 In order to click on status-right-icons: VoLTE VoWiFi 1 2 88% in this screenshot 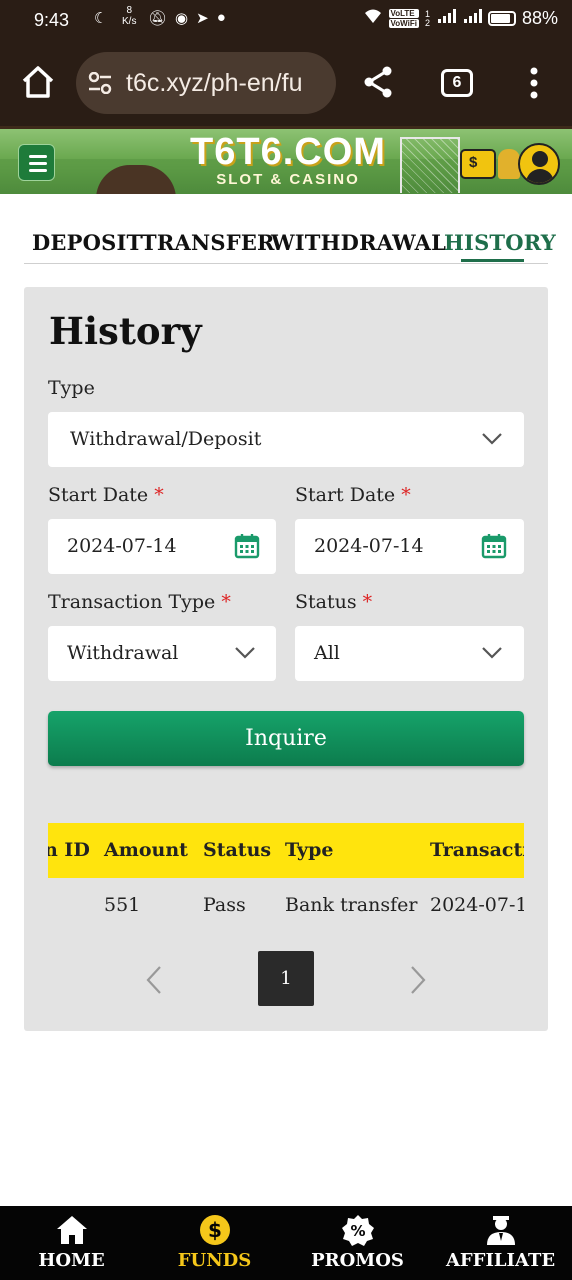, I will do `click(460, 18)`.